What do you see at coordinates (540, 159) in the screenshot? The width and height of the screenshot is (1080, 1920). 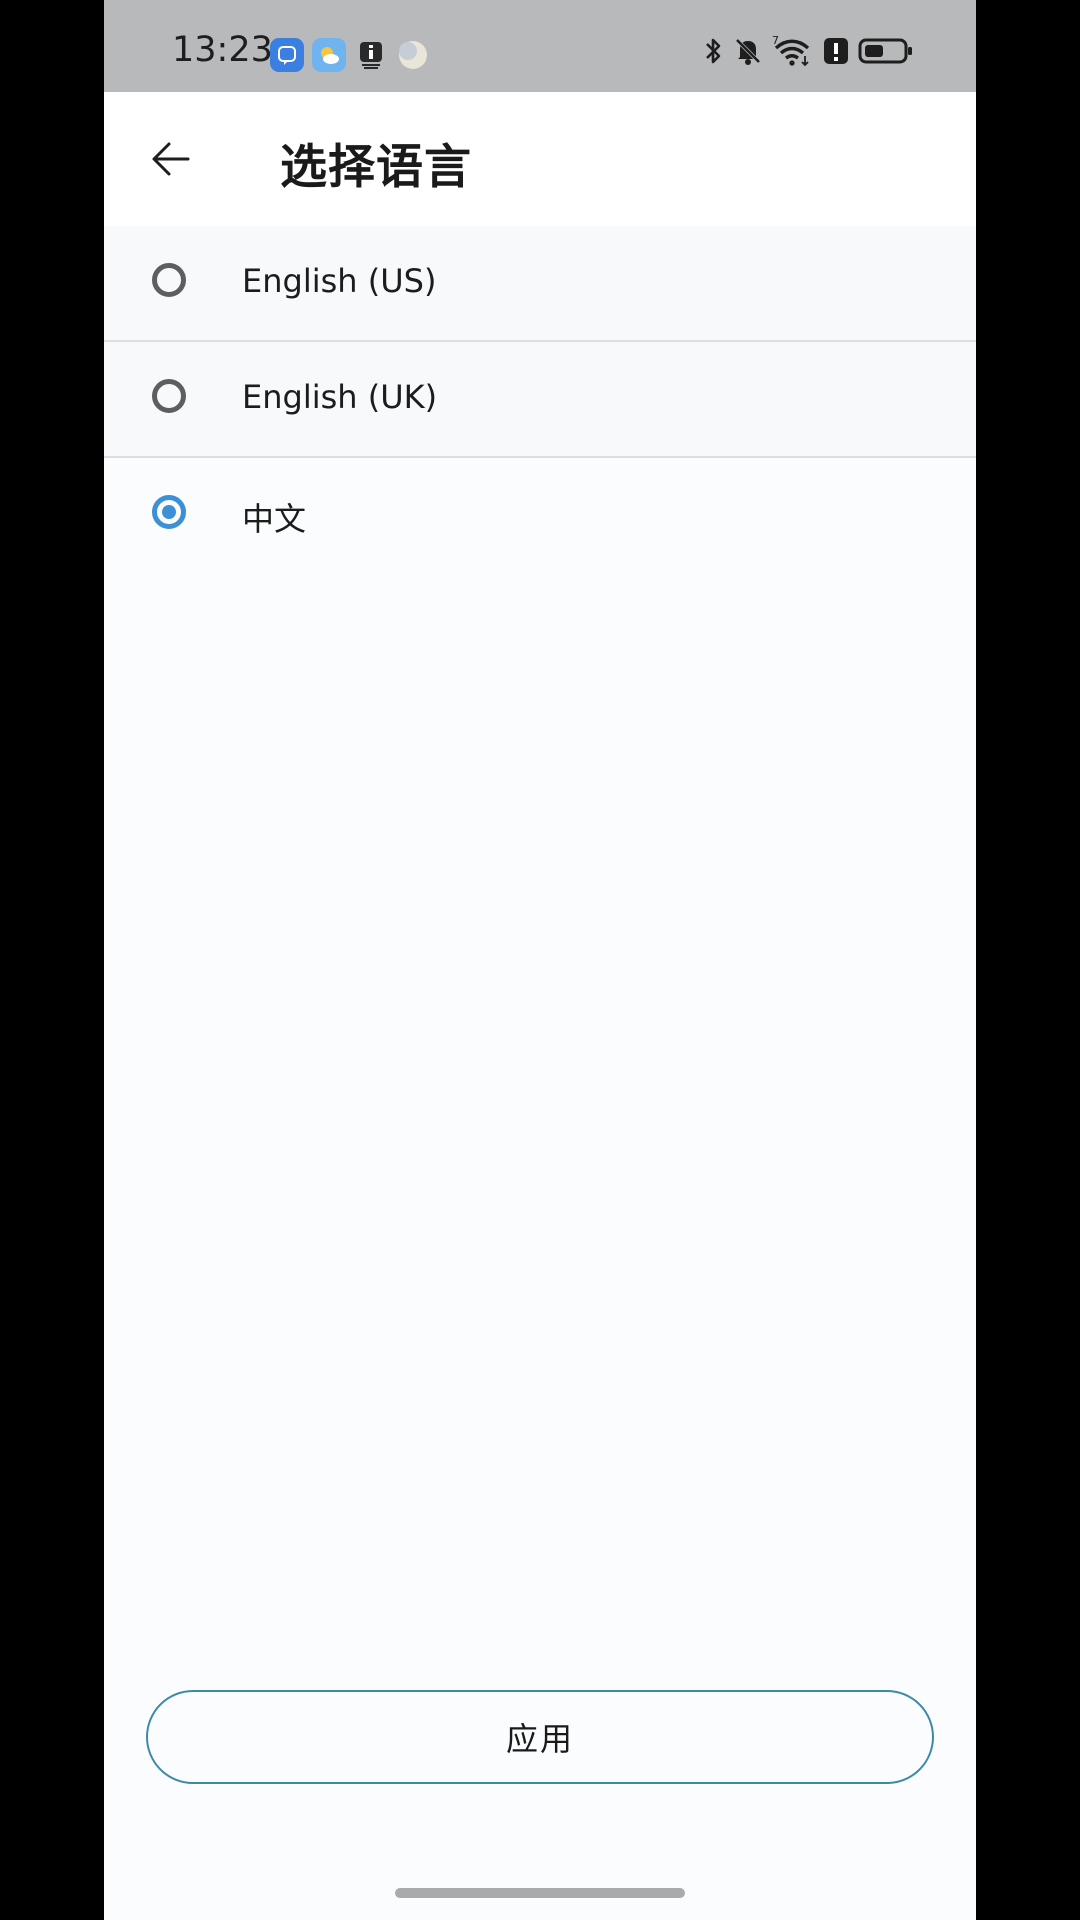 I see `app-bar: 选择语言` at bounding box center [540, 159].